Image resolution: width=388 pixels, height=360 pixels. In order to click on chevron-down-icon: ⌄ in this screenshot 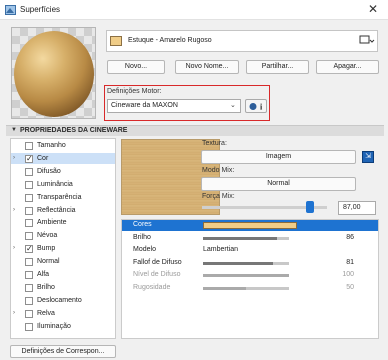, I will do `click(233, 105)`.